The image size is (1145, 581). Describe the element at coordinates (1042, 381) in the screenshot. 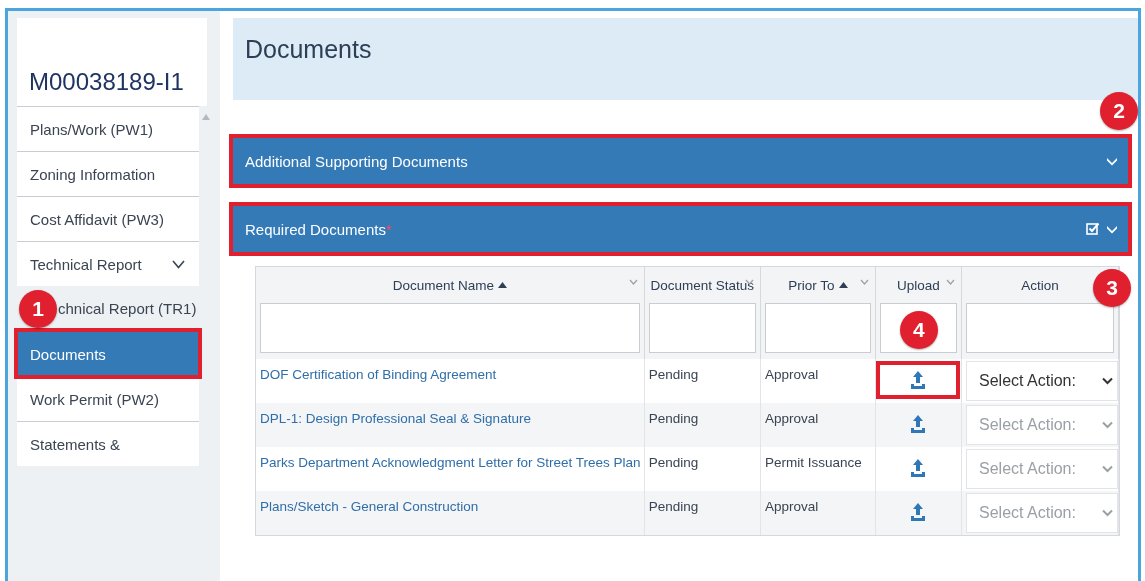

I see `action-select: Select Action:` at that location.